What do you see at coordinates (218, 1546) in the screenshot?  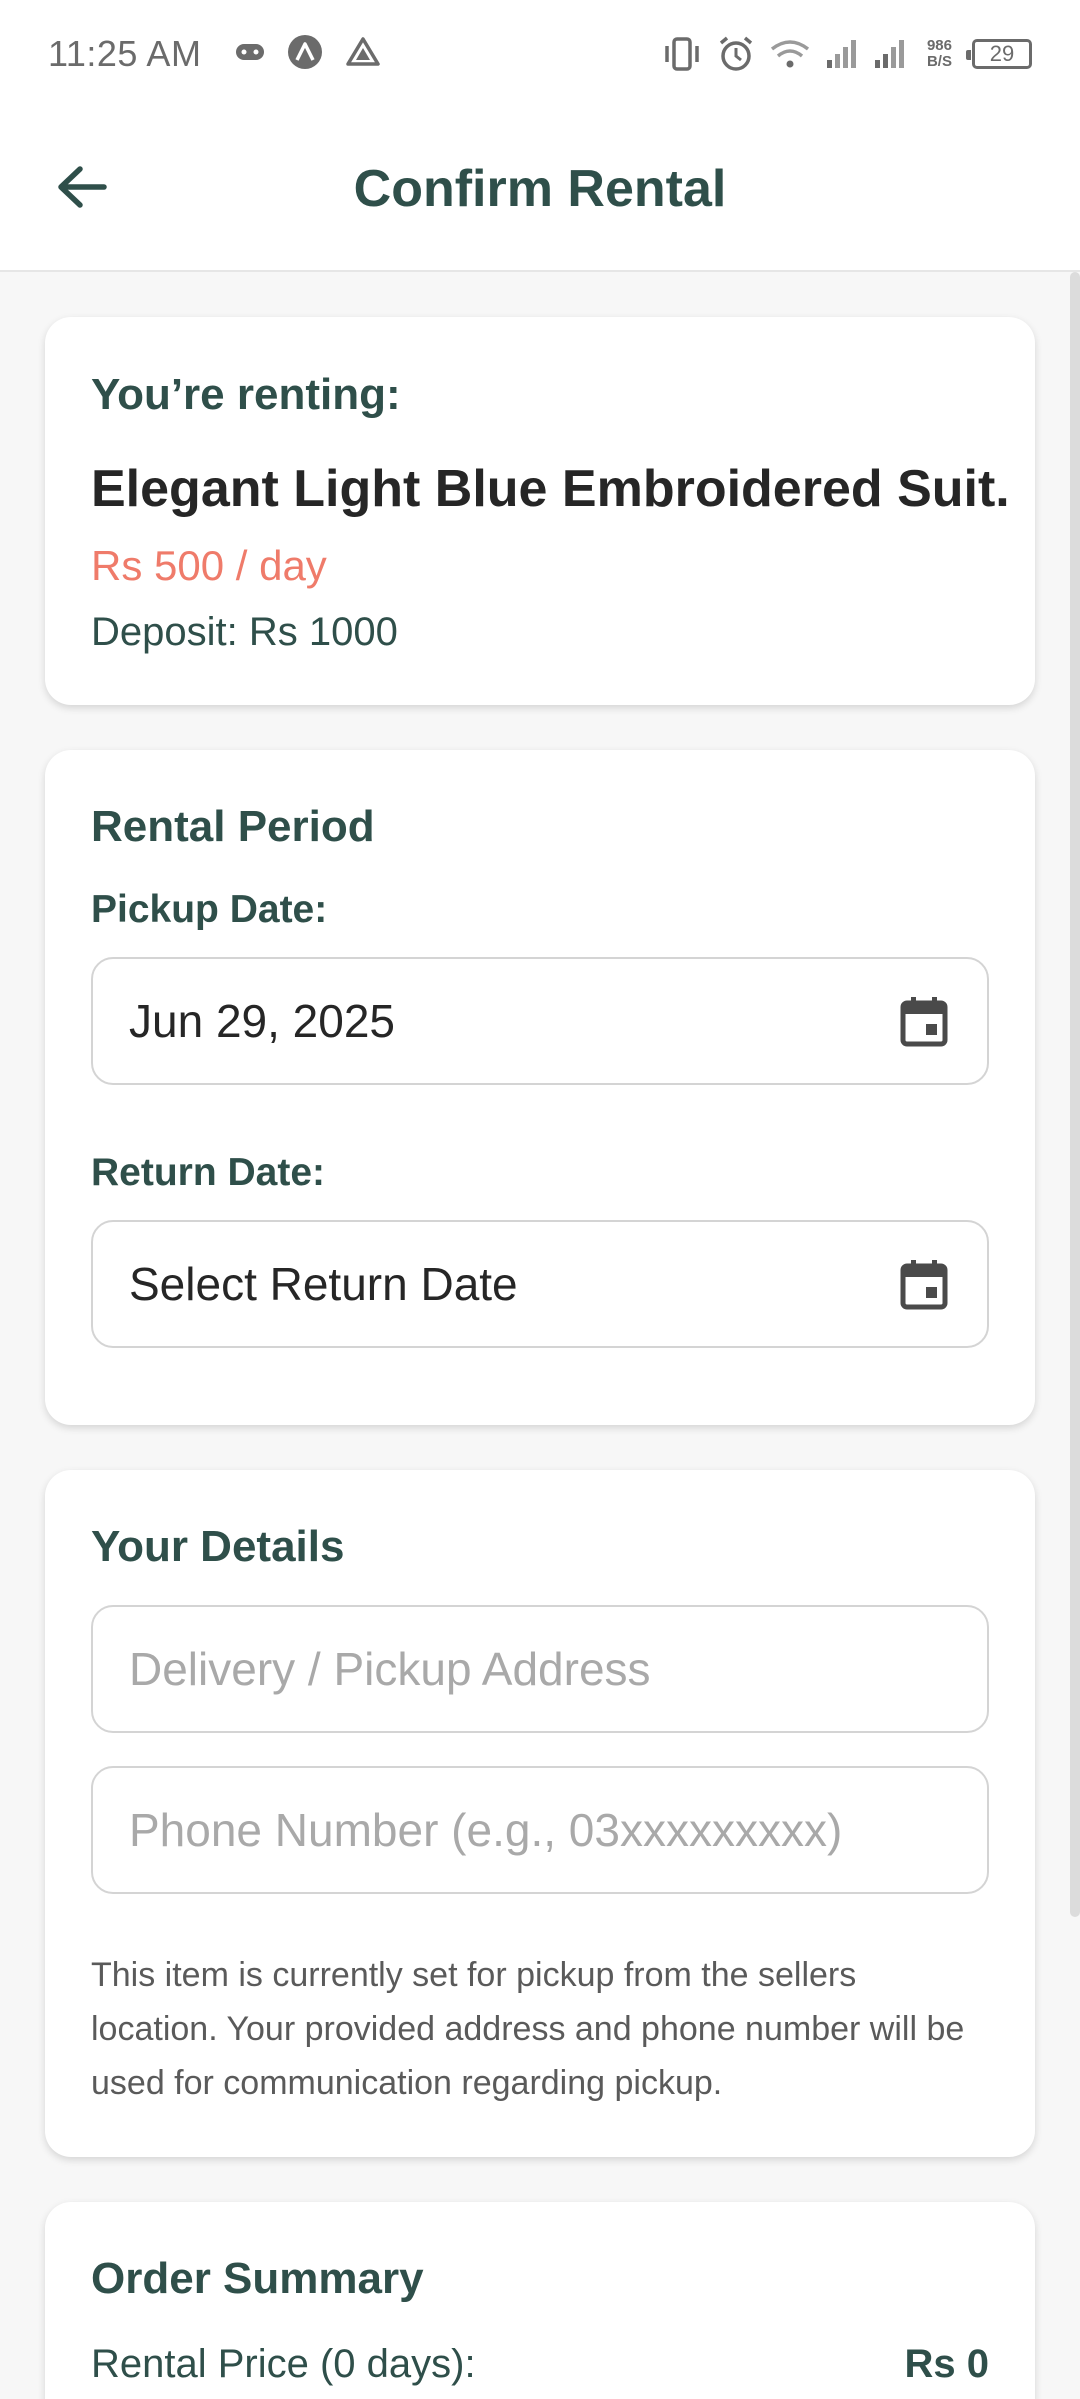 I see `your-details-title: Your Details` at bounding box center [218, 1546].